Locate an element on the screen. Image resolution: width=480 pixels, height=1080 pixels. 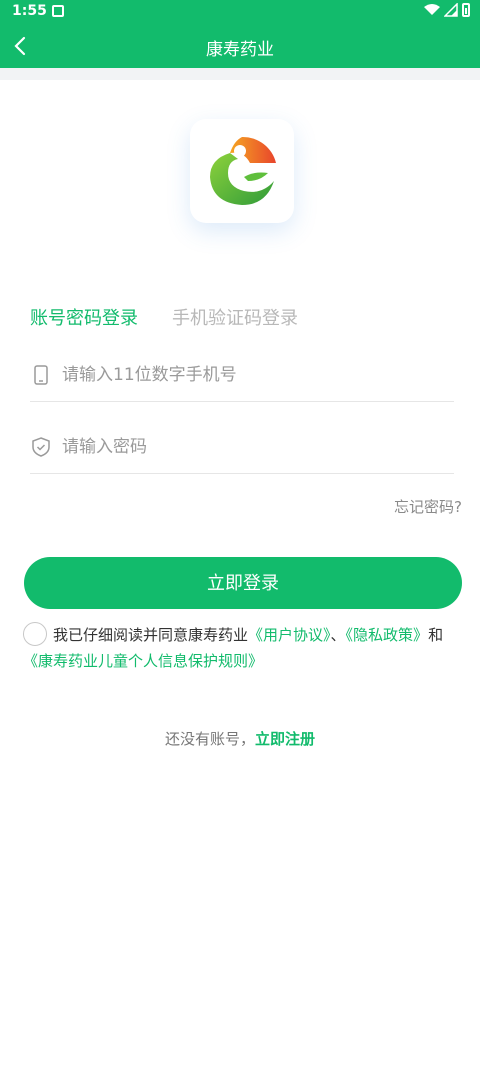
phone-icon is located at coordinates (41, 375).